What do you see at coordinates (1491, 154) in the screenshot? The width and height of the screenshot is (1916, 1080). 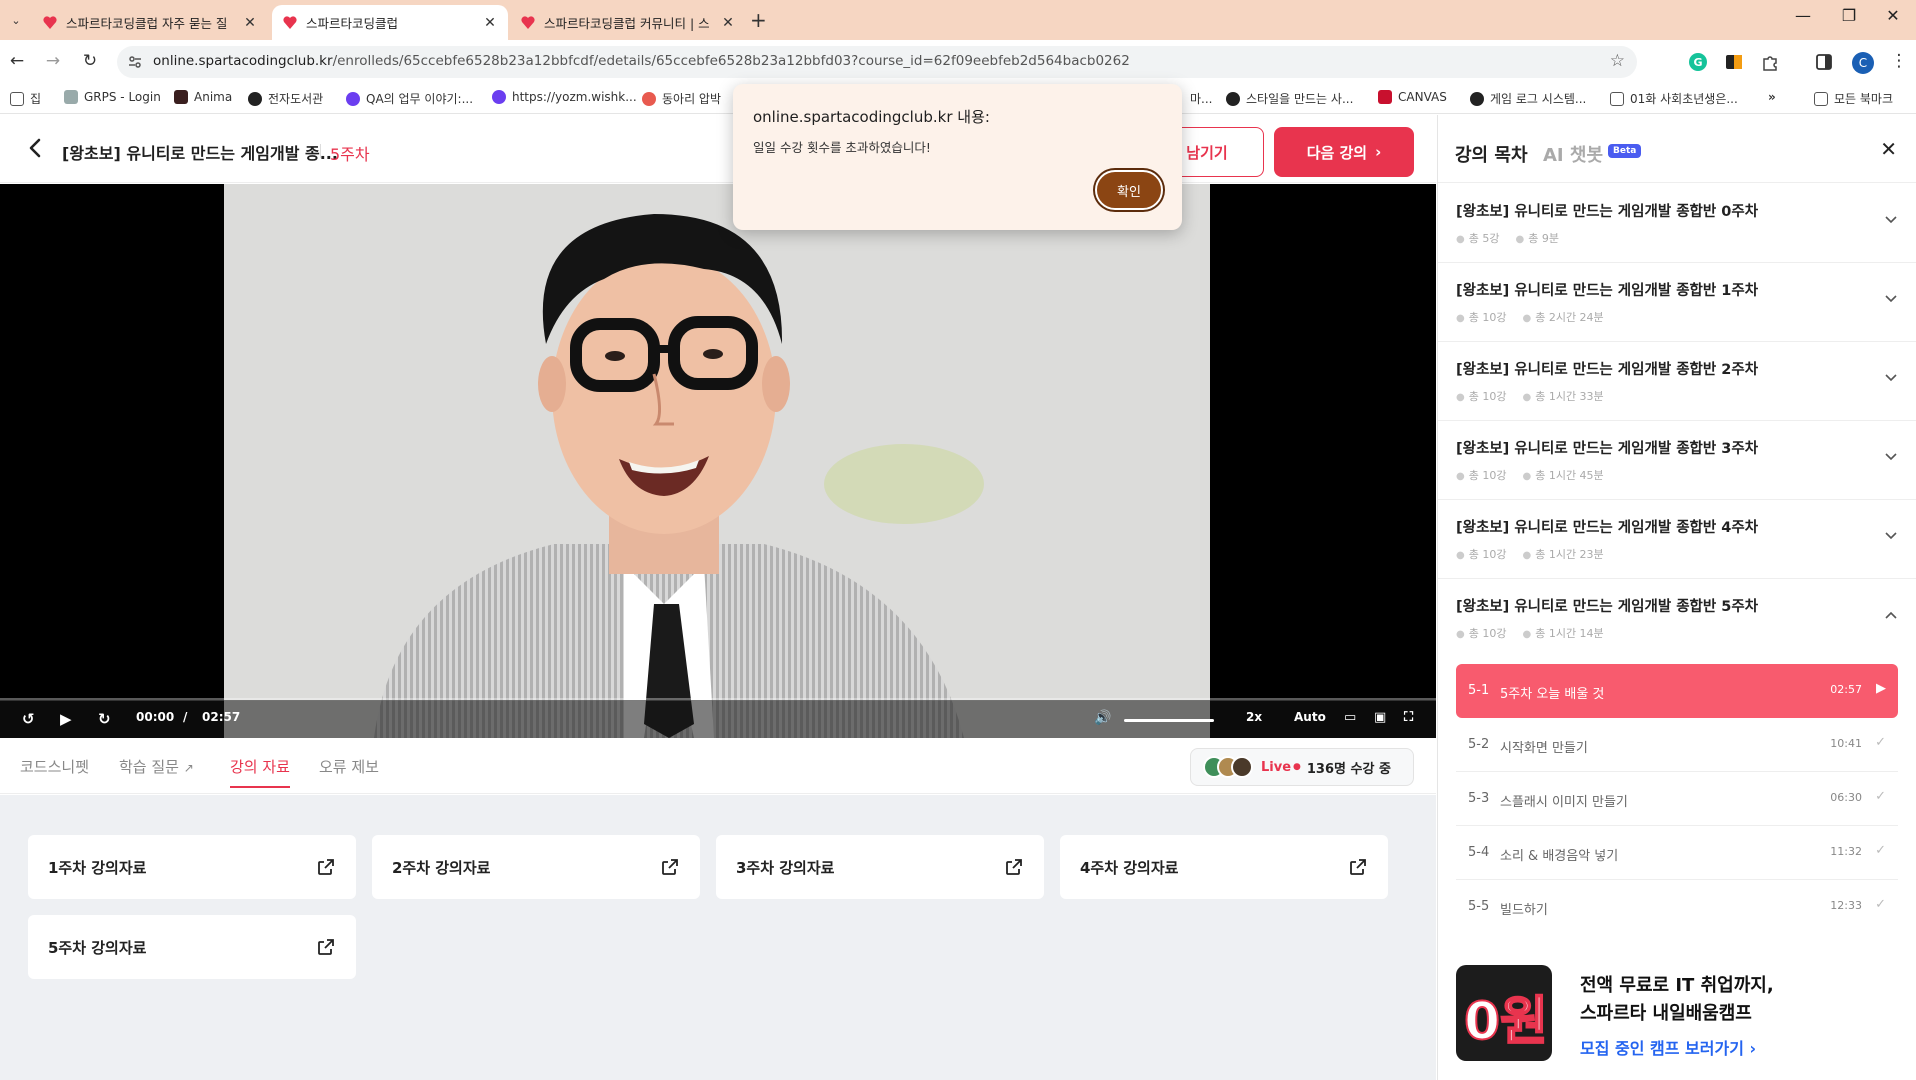 I see `tab-table-of-contents: 강의 목차` at bounding box center [1491, 154].